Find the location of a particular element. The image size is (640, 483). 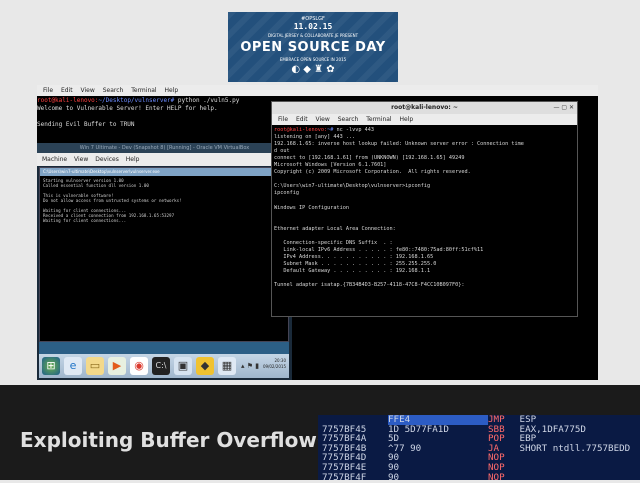

banner-logos: ◐ ◆ ♜ ✿ is located at coordinates (313, 69).